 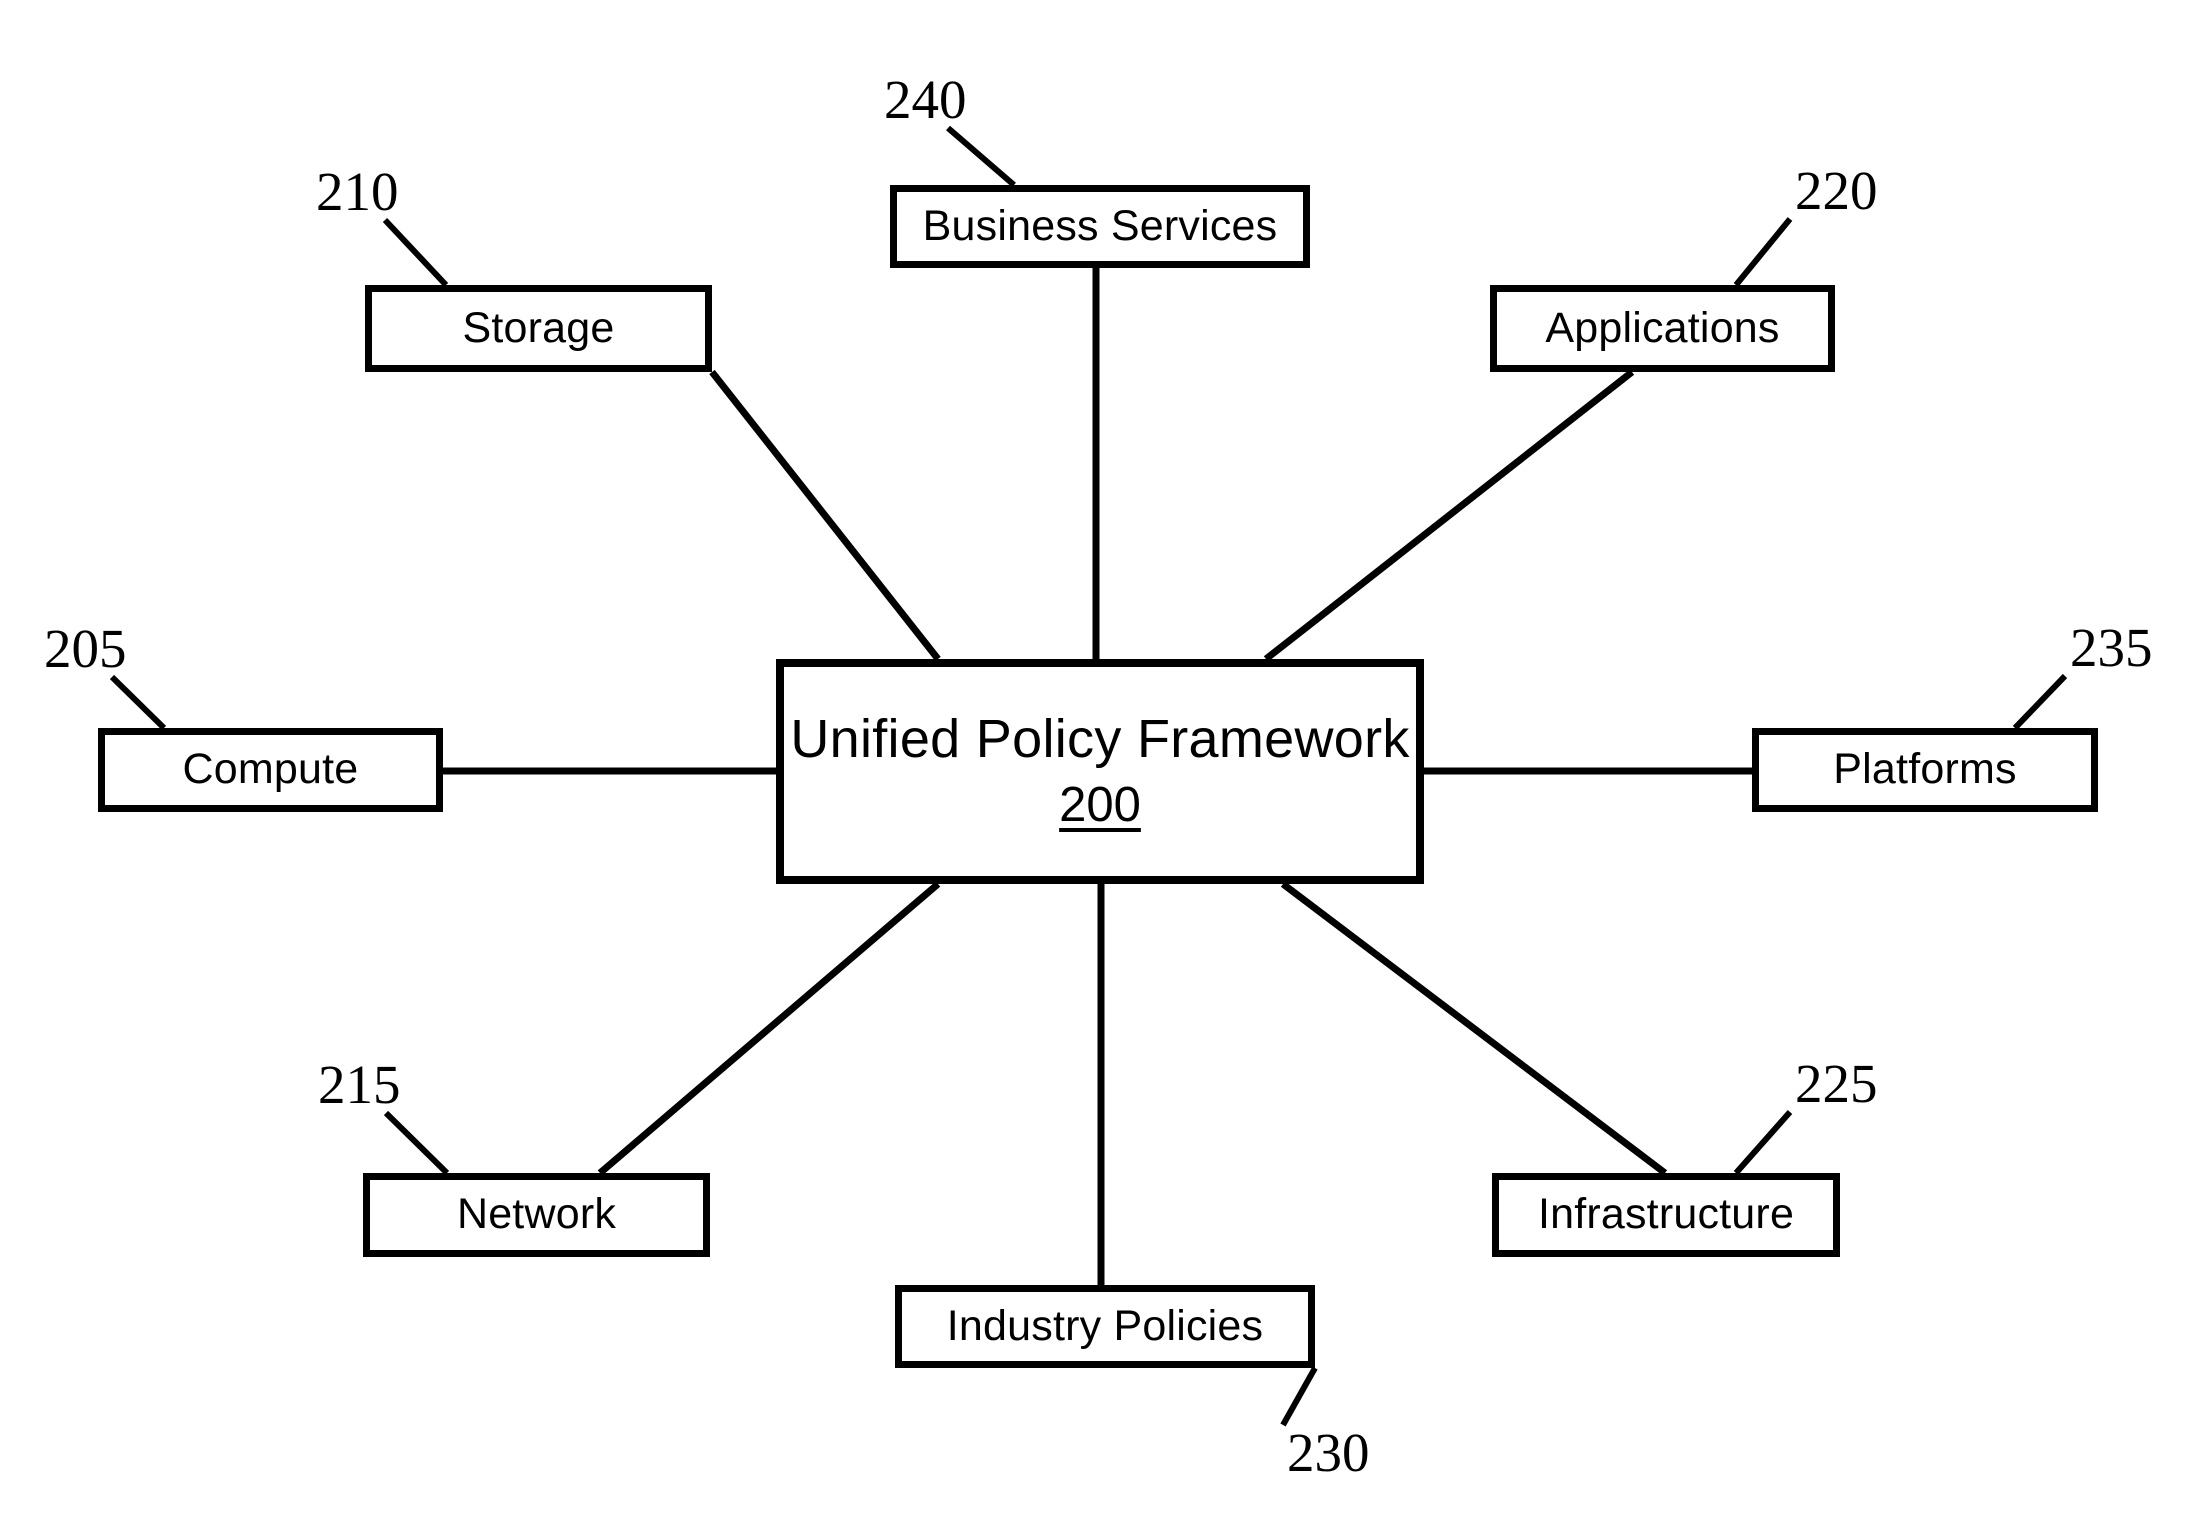 I want to click on reference-number-240: 240, so click(x=925, y=99).